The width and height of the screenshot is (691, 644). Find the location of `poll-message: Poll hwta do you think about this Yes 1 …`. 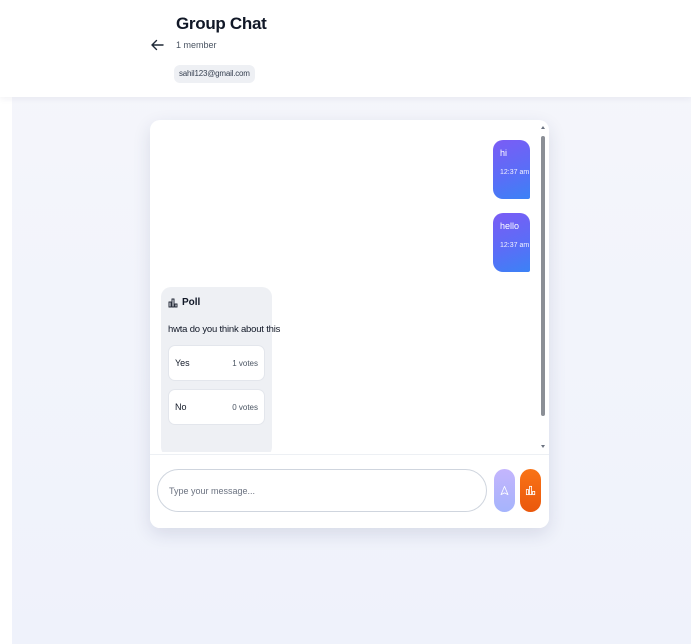

poll-message: Poll hwta do you think about this Yes 1 … is located at coordinates (221, 369).